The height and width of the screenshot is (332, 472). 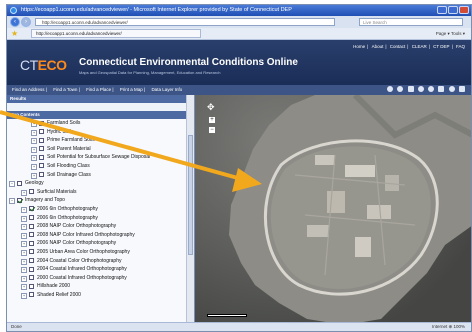 I want to click on results-panel-header: Results, so click(x=100, y=99).